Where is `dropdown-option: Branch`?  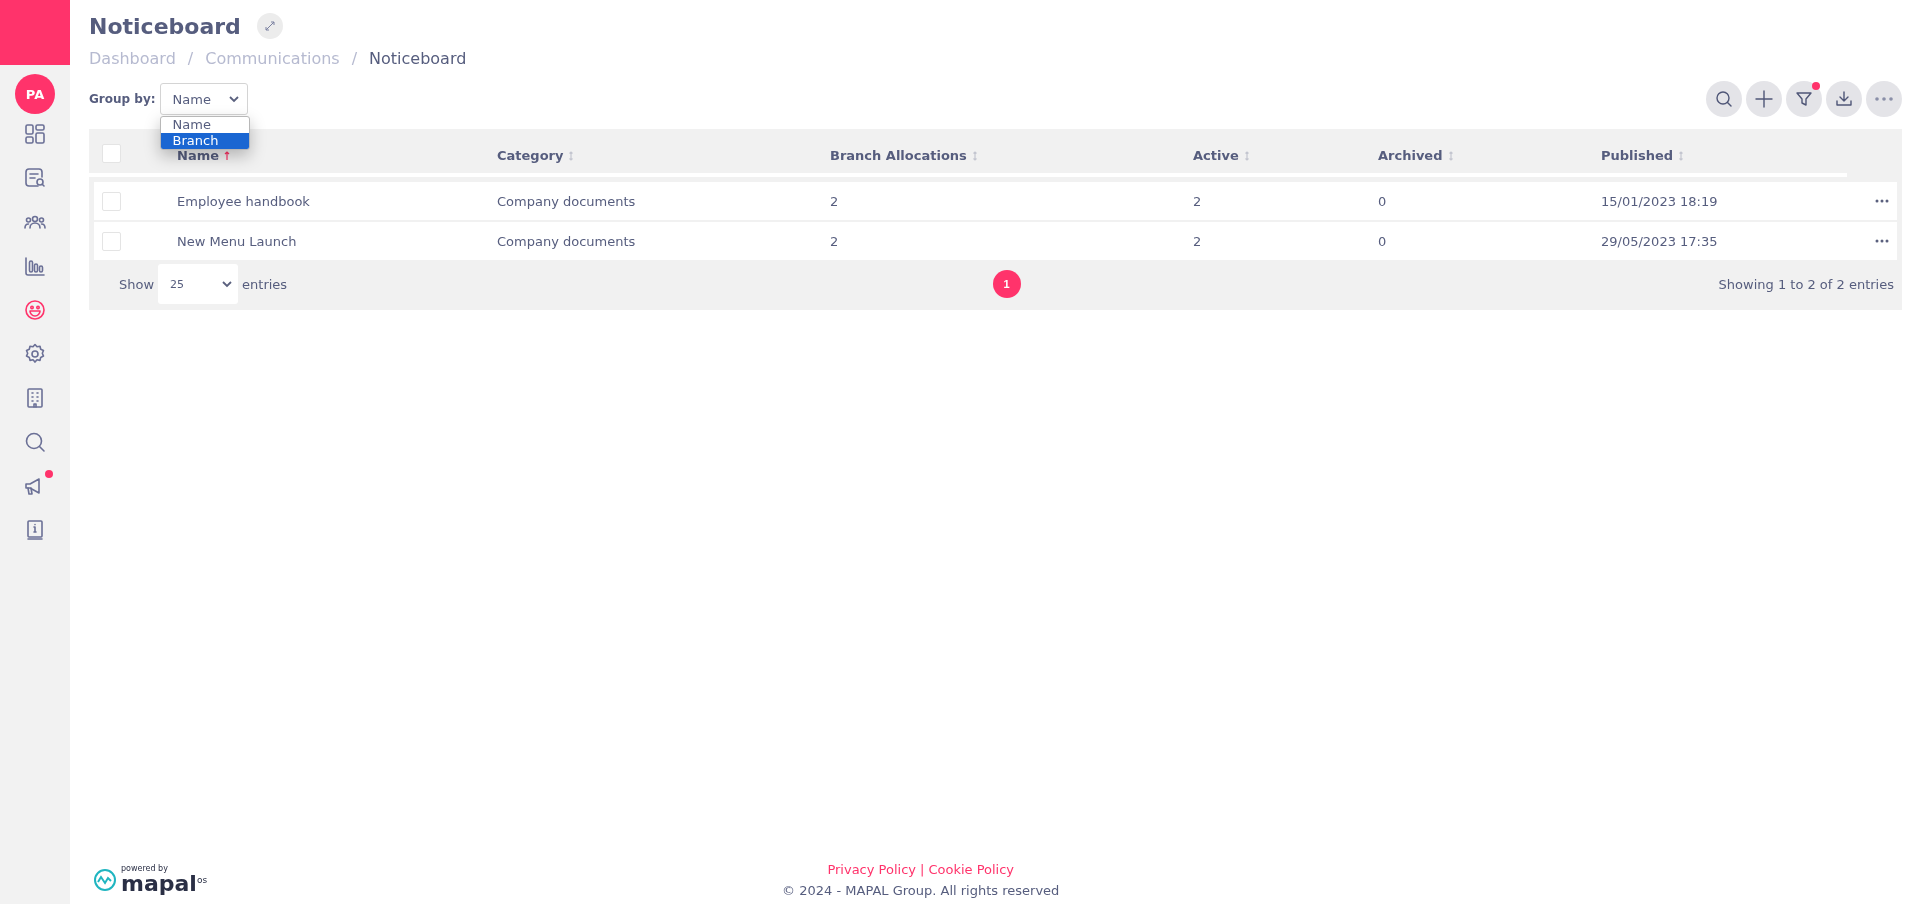
dropdown-option: Branch is located at coordinates (204, 141).